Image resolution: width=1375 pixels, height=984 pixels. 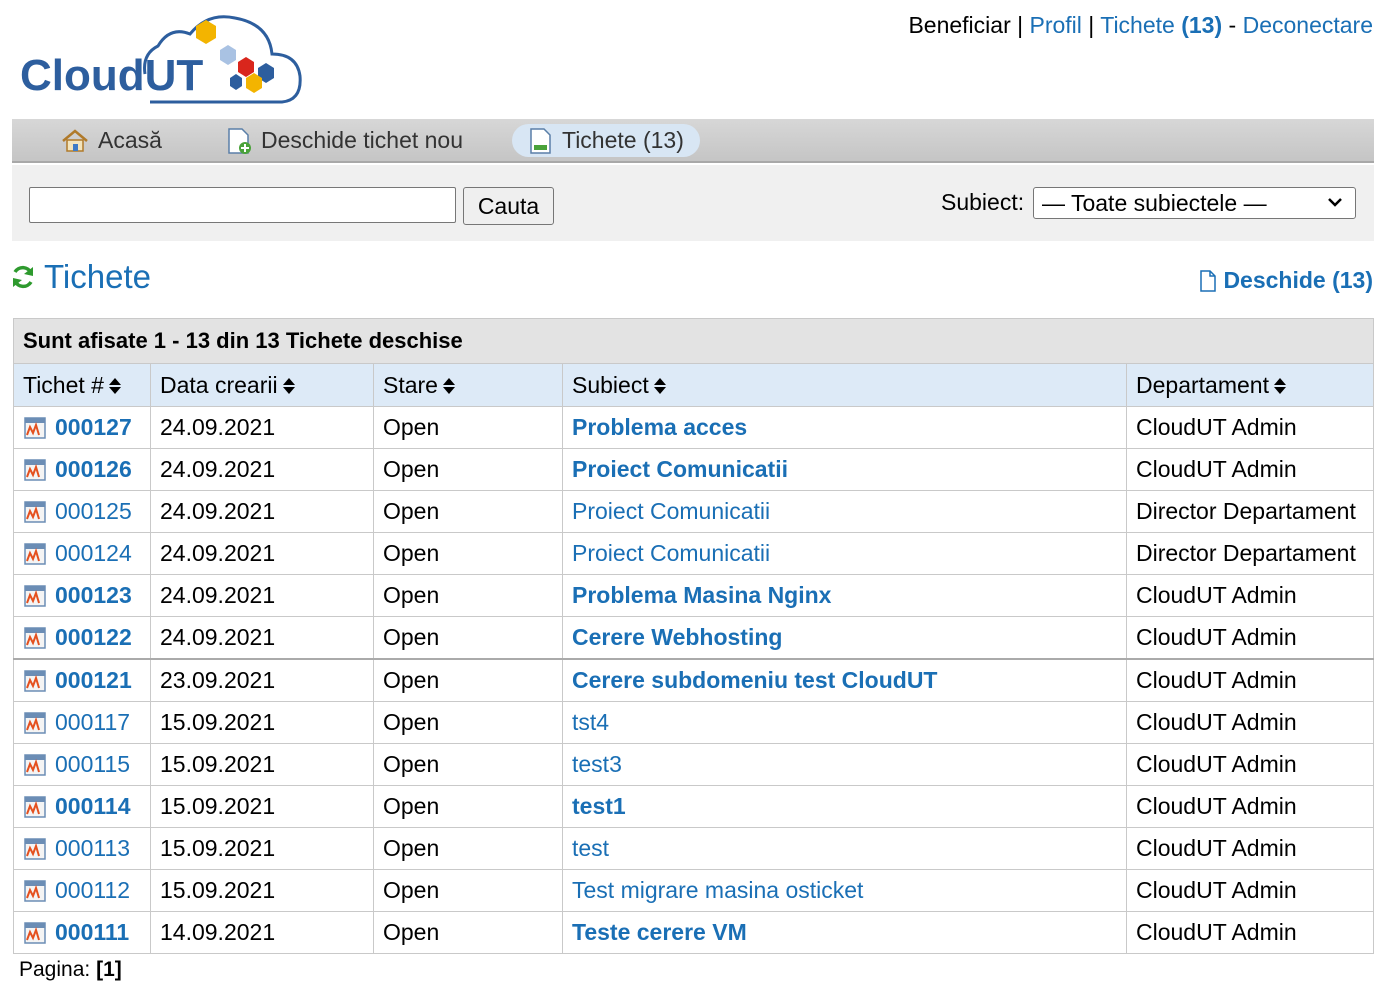 I want to click on ticket-number-link: 000122, so click(x=93, y=637).